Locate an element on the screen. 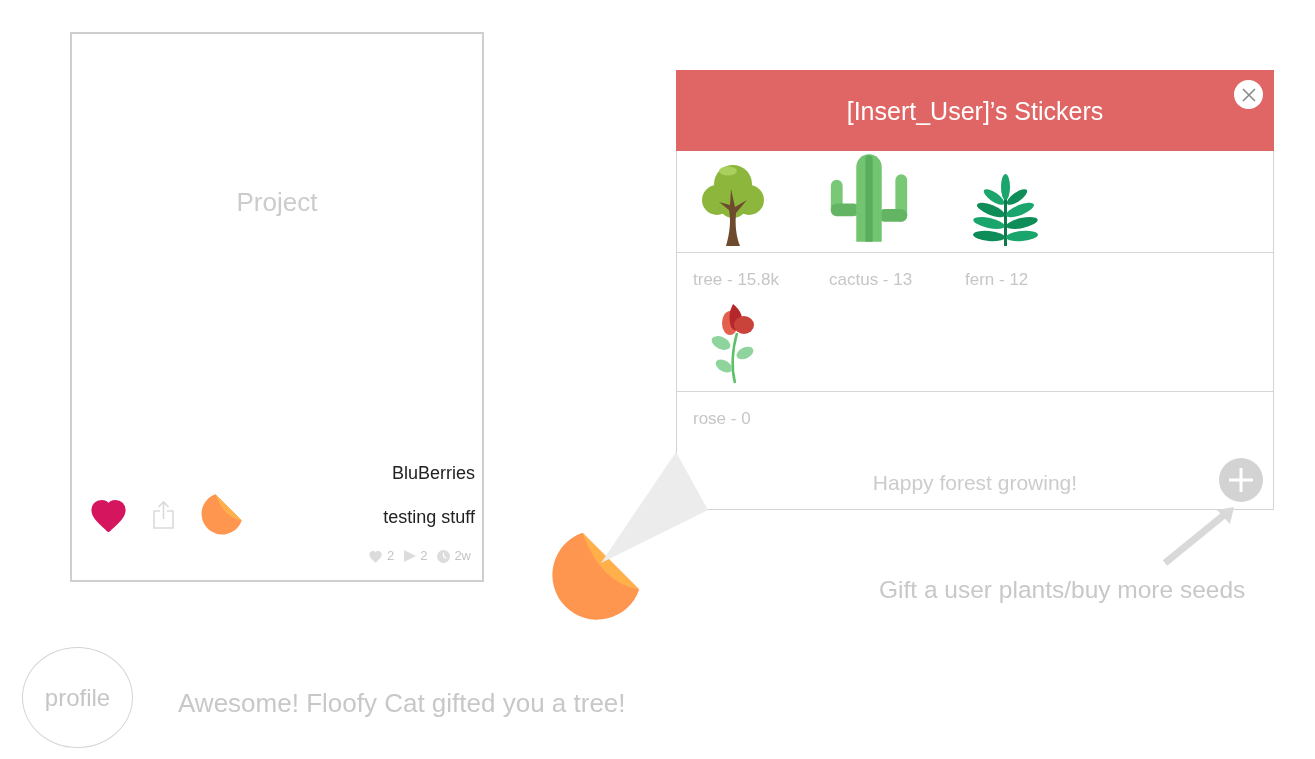  close-icon is located at coordinates (1248, 94).